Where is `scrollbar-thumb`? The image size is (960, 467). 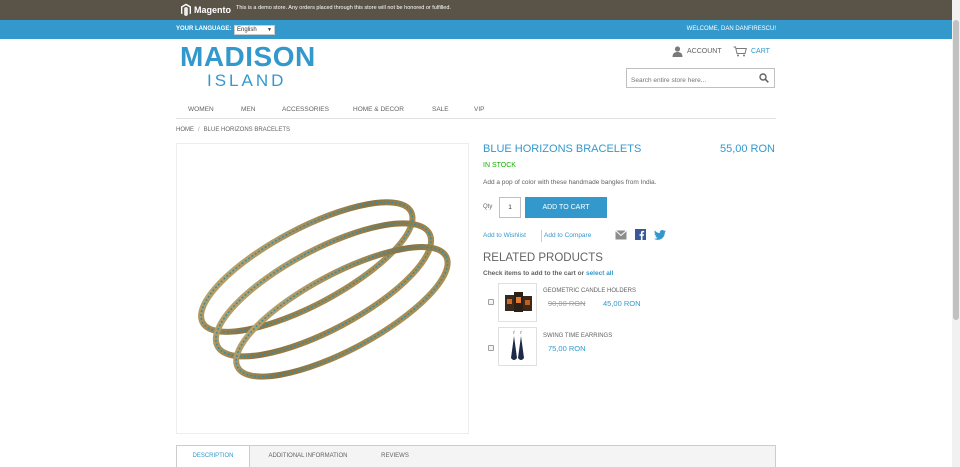 scrollbar-thumb is located at coordinates (956, 170).